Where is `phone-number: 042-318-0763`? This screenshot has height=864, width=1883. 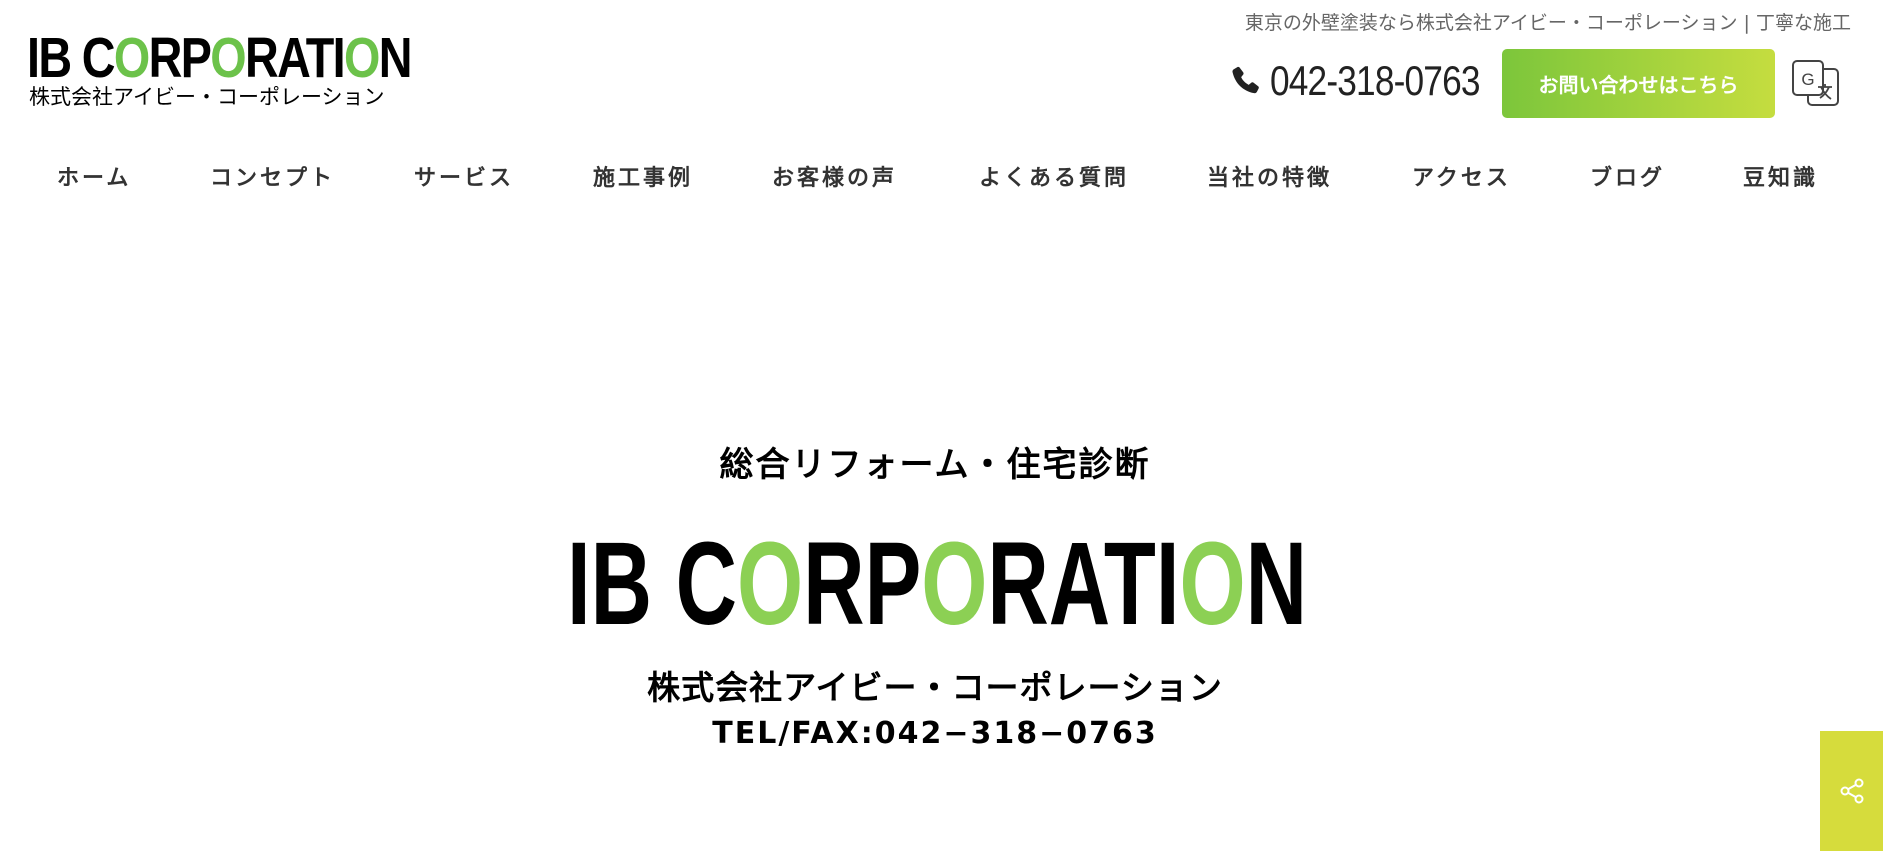 phone-number: 042-318-0763 is located at coordinates (1375, 80).